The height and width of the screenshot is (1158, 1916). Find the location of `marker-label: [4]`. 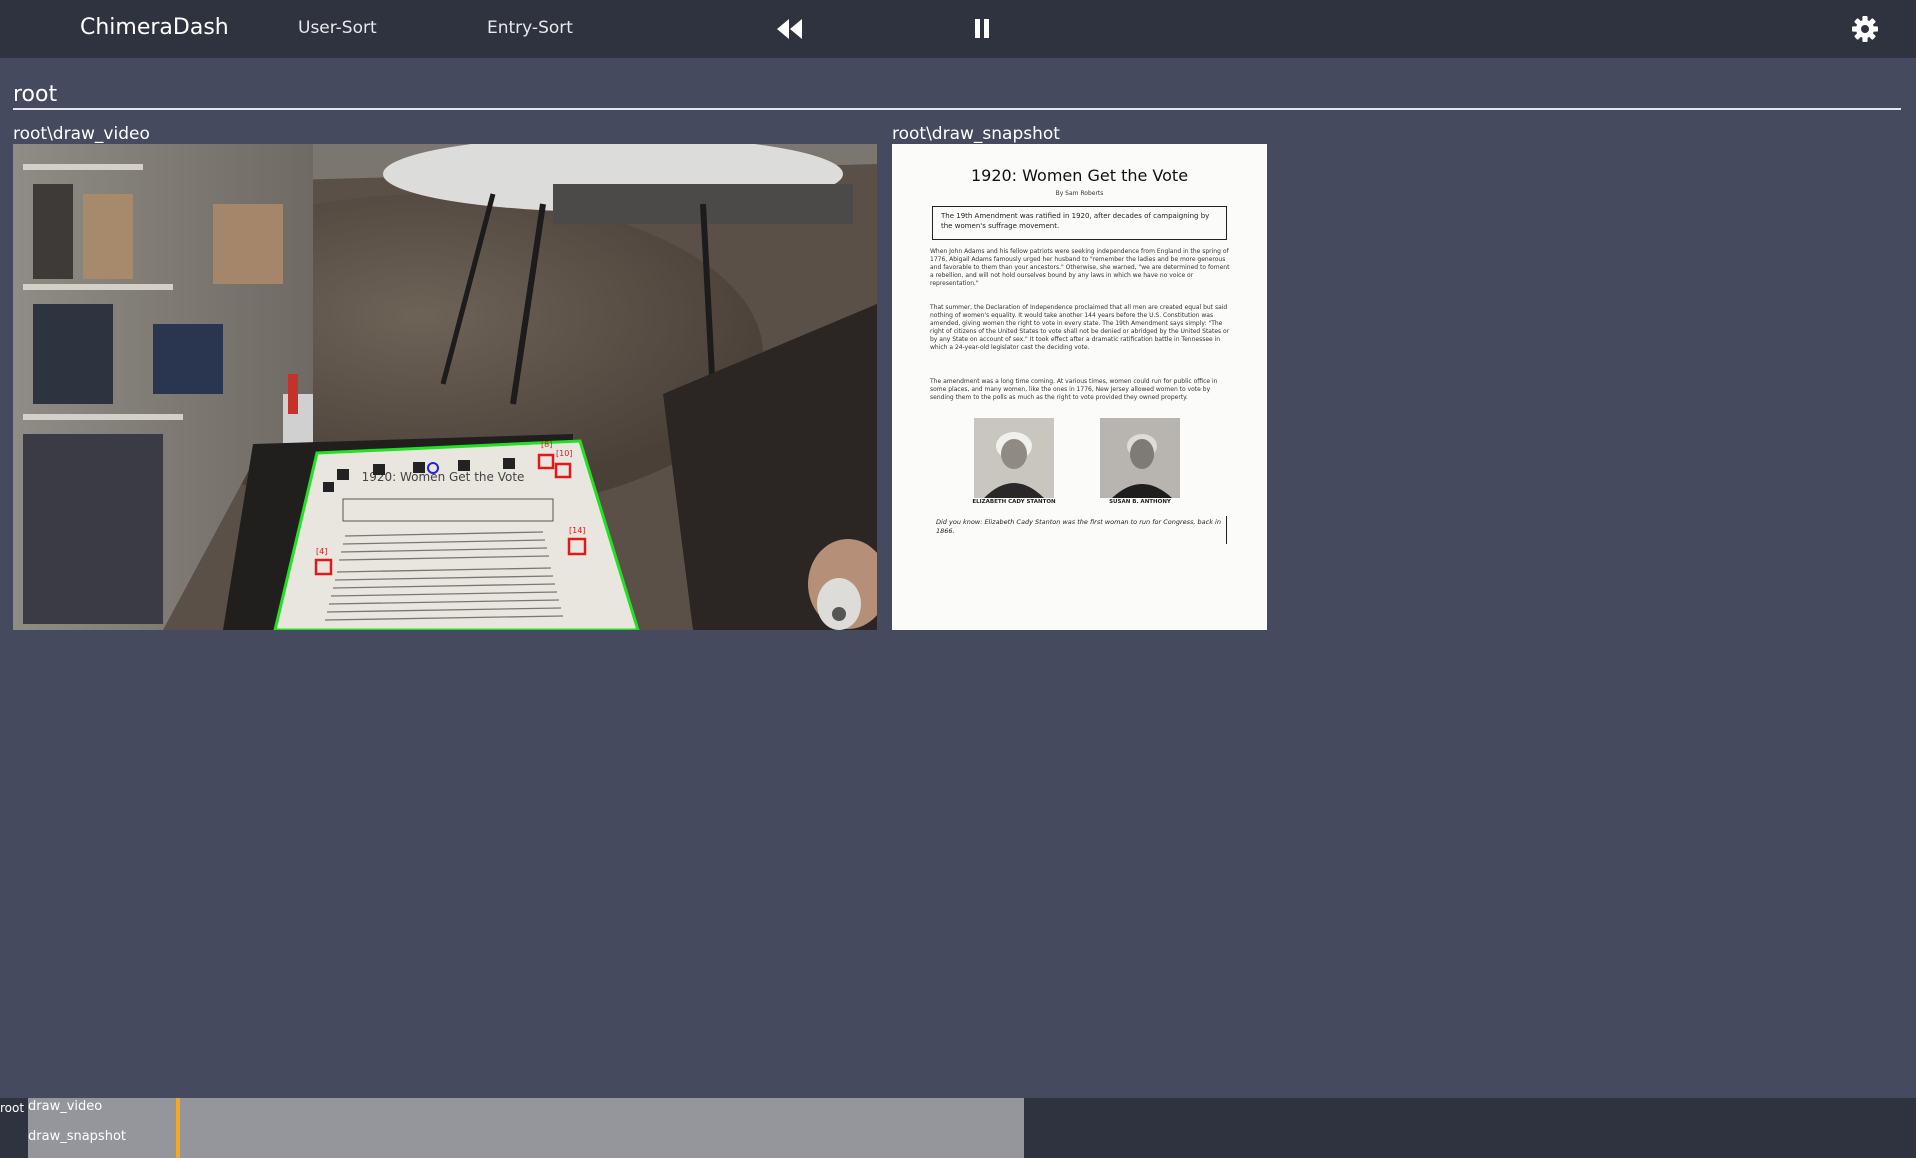

marker-label: [4] is located at coordinates (321, 551).